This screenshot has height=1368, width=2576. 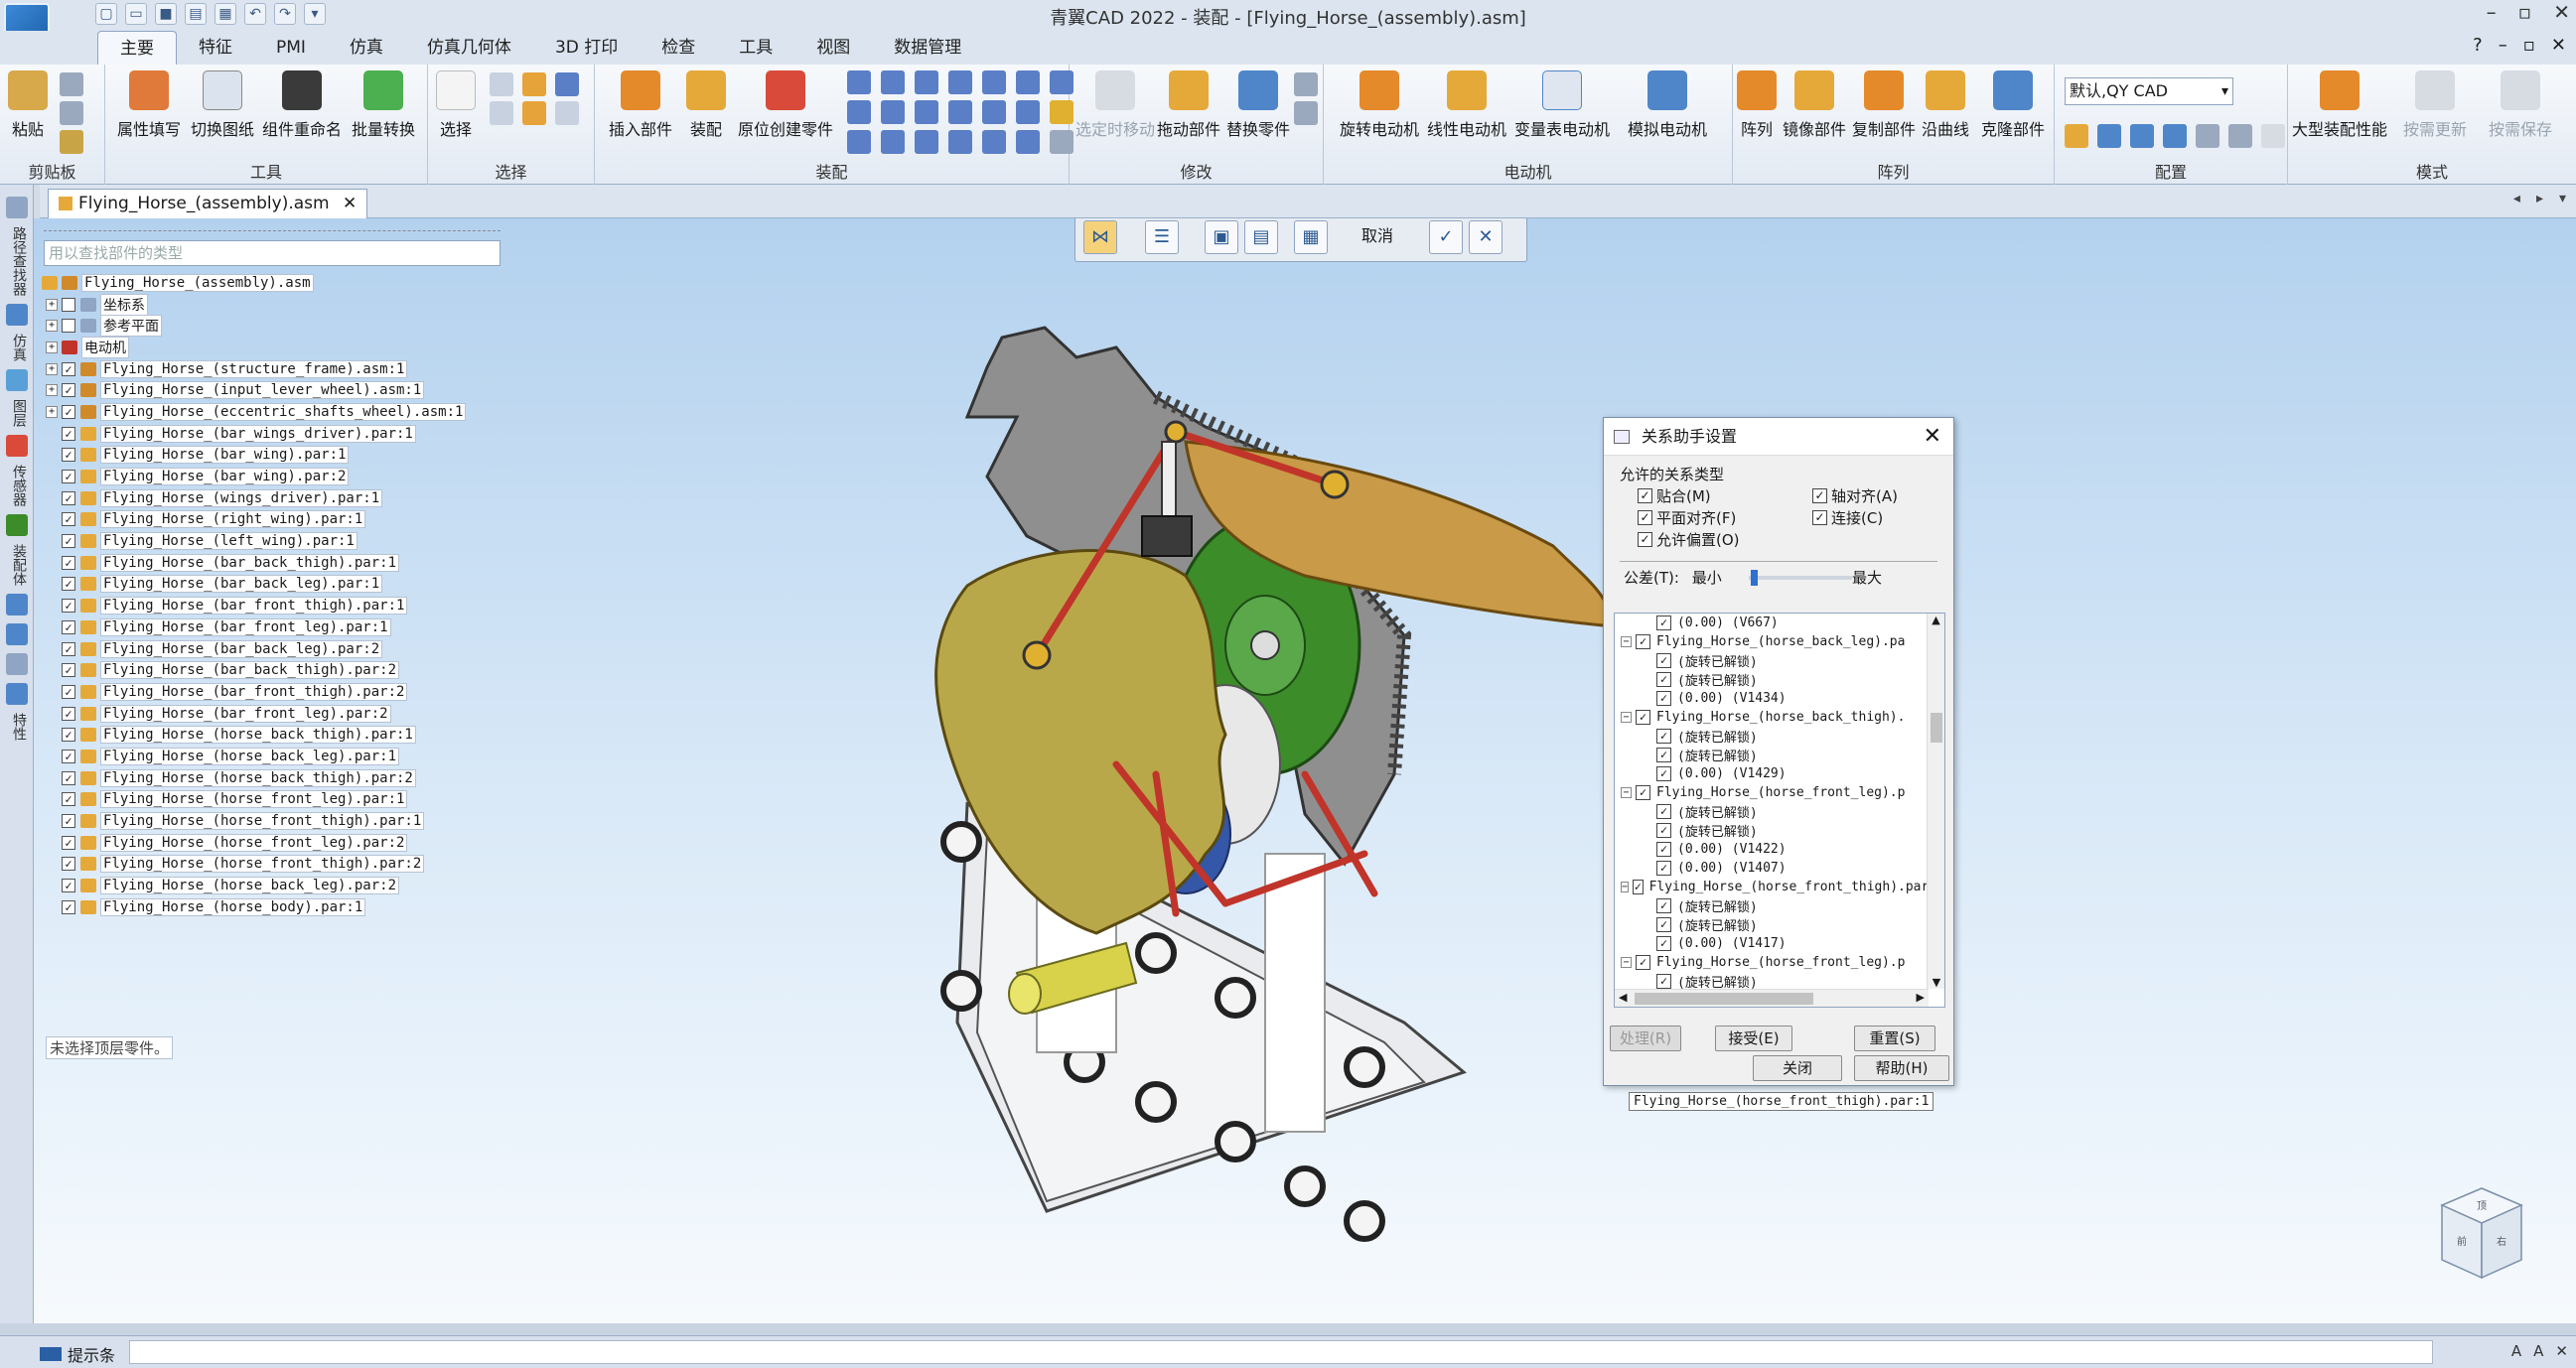 What do you see at coordinates (17, 664) in the screenshot?
I see `dots-icon` at bounding box center [17, 664].